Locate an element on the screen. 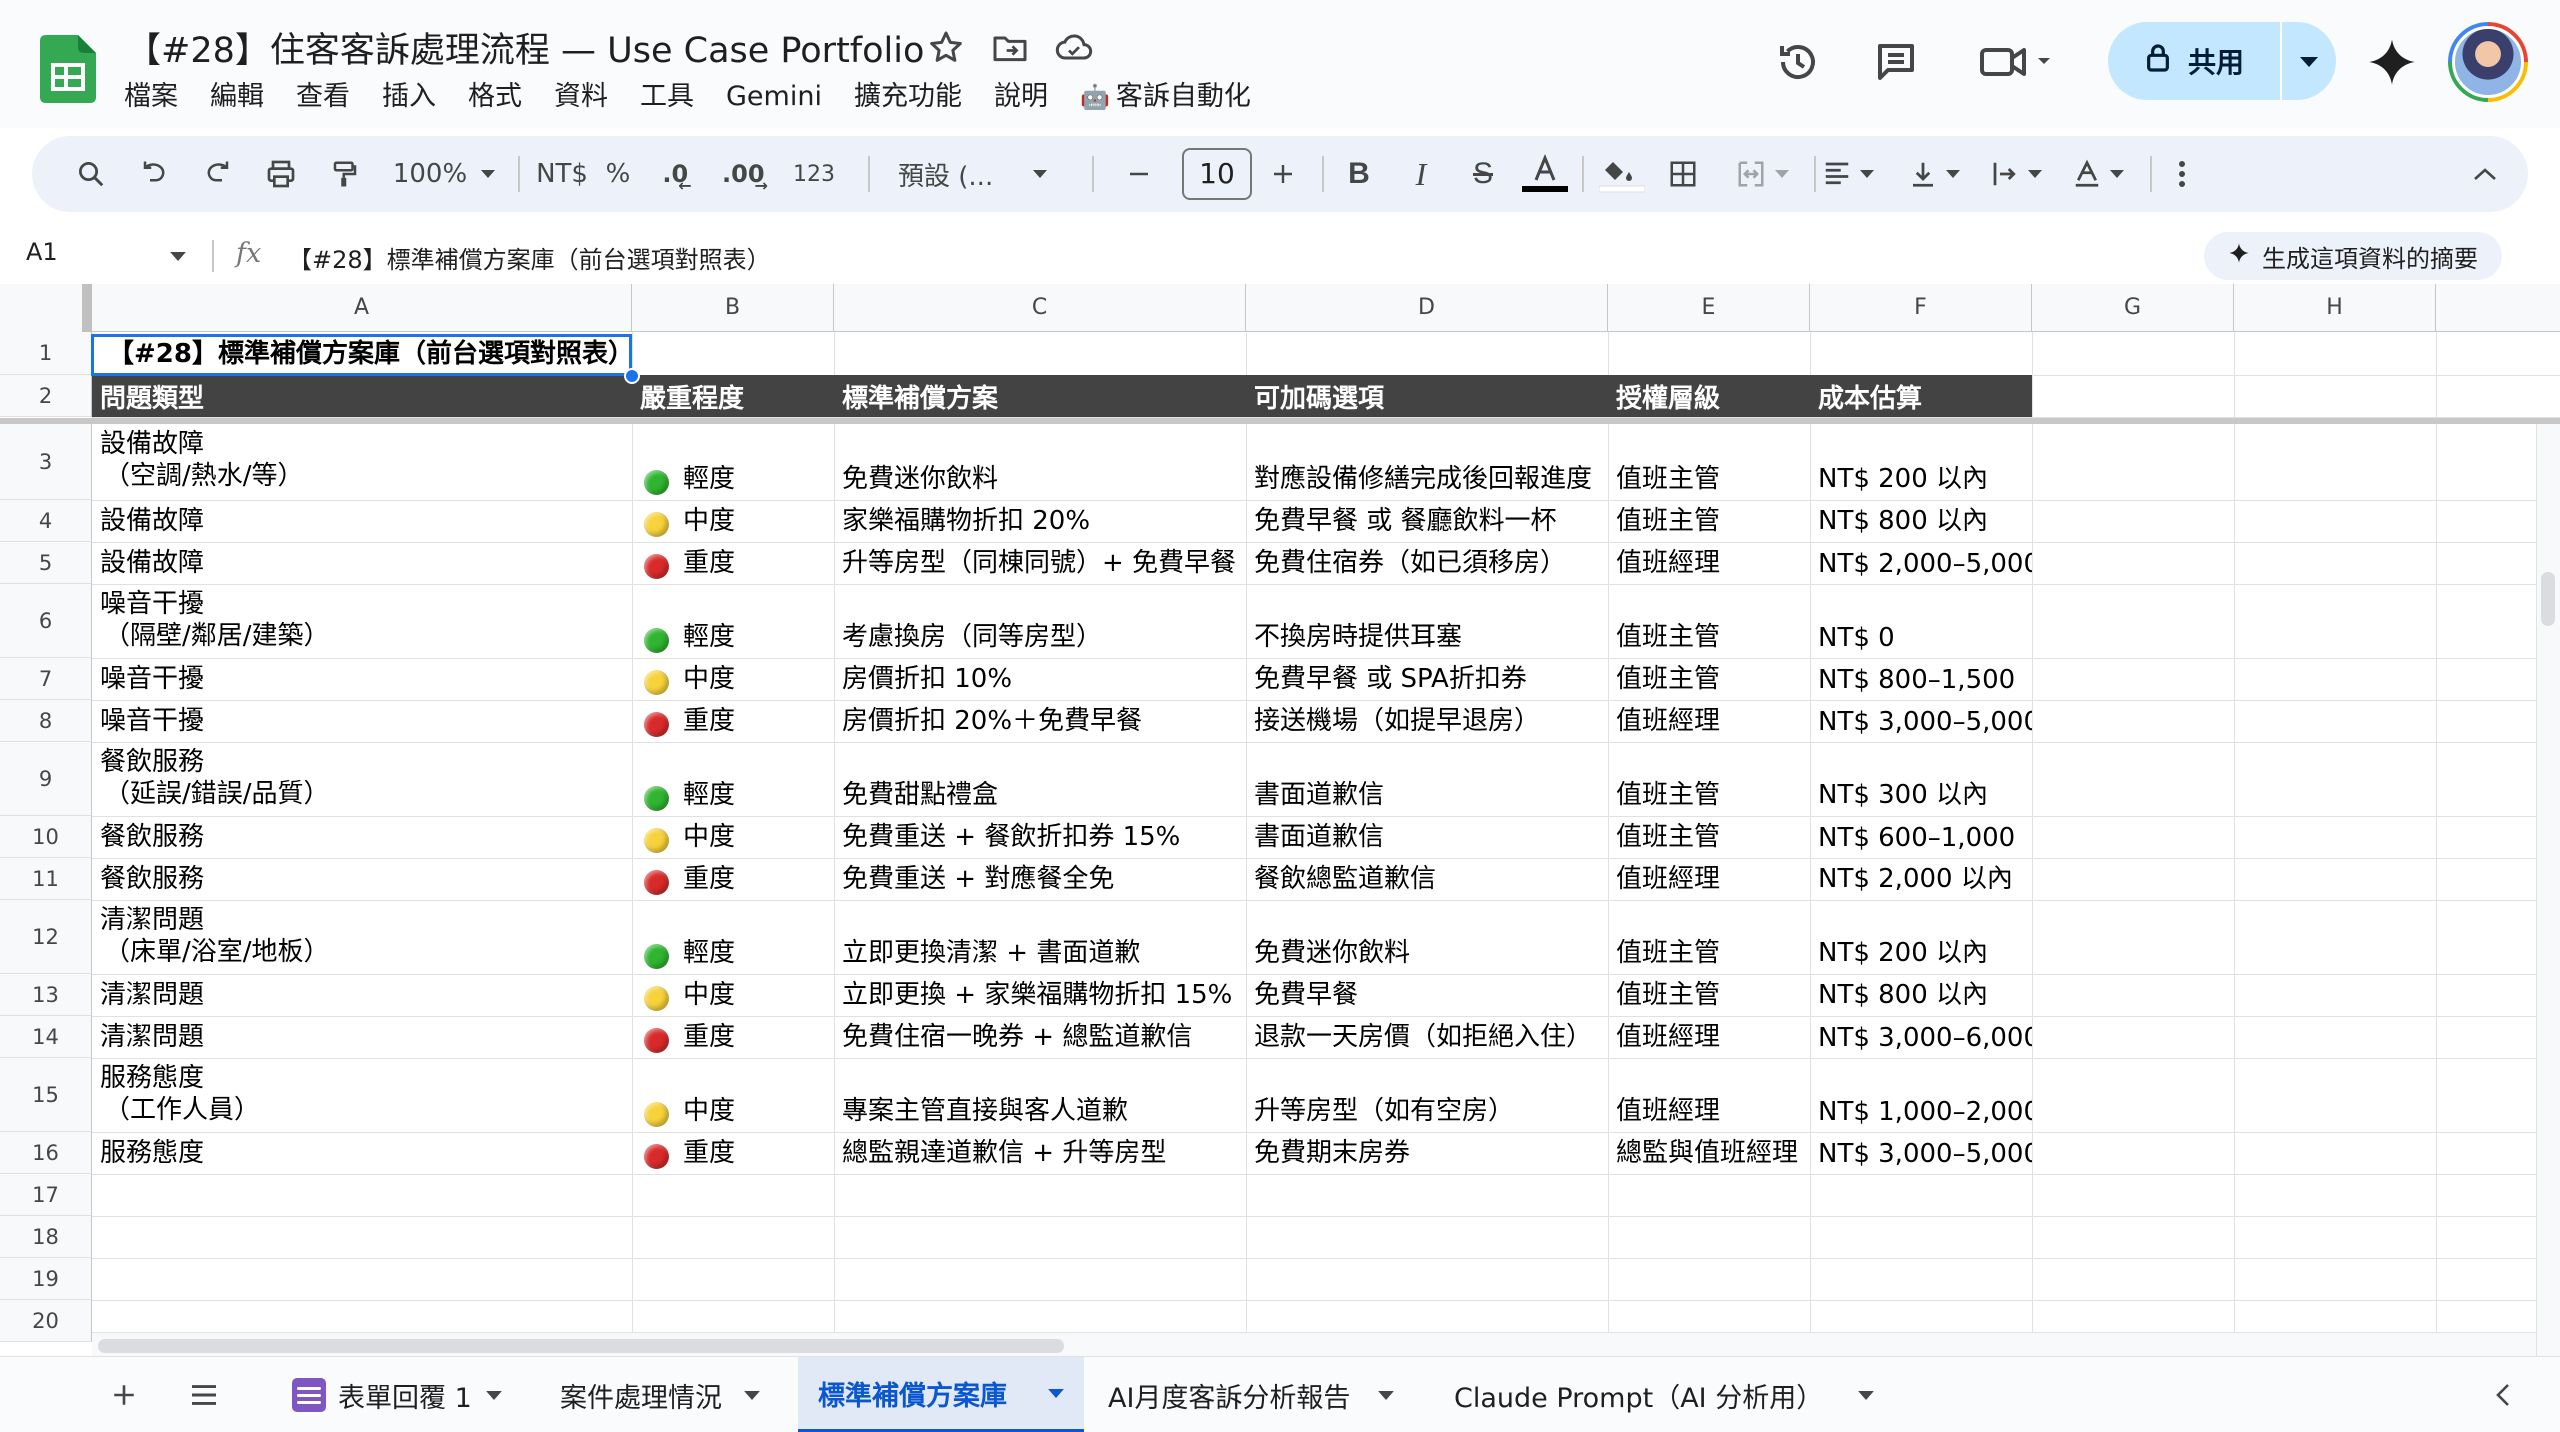 This screenshot has width=2560, height=1432. compensation-plan-cell: 免費重送 + 對應餐全免 is located at coordinates (1040, 879).